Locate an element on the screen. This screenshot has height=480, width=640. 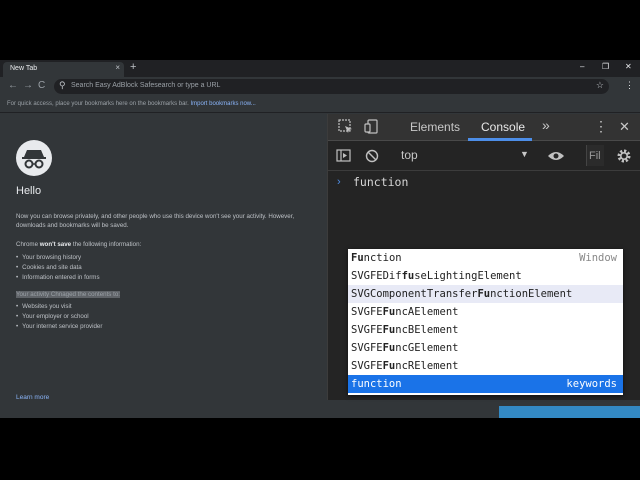
suggestion-item: SVGFEFuncAElement is located at coordinates (485, 312).